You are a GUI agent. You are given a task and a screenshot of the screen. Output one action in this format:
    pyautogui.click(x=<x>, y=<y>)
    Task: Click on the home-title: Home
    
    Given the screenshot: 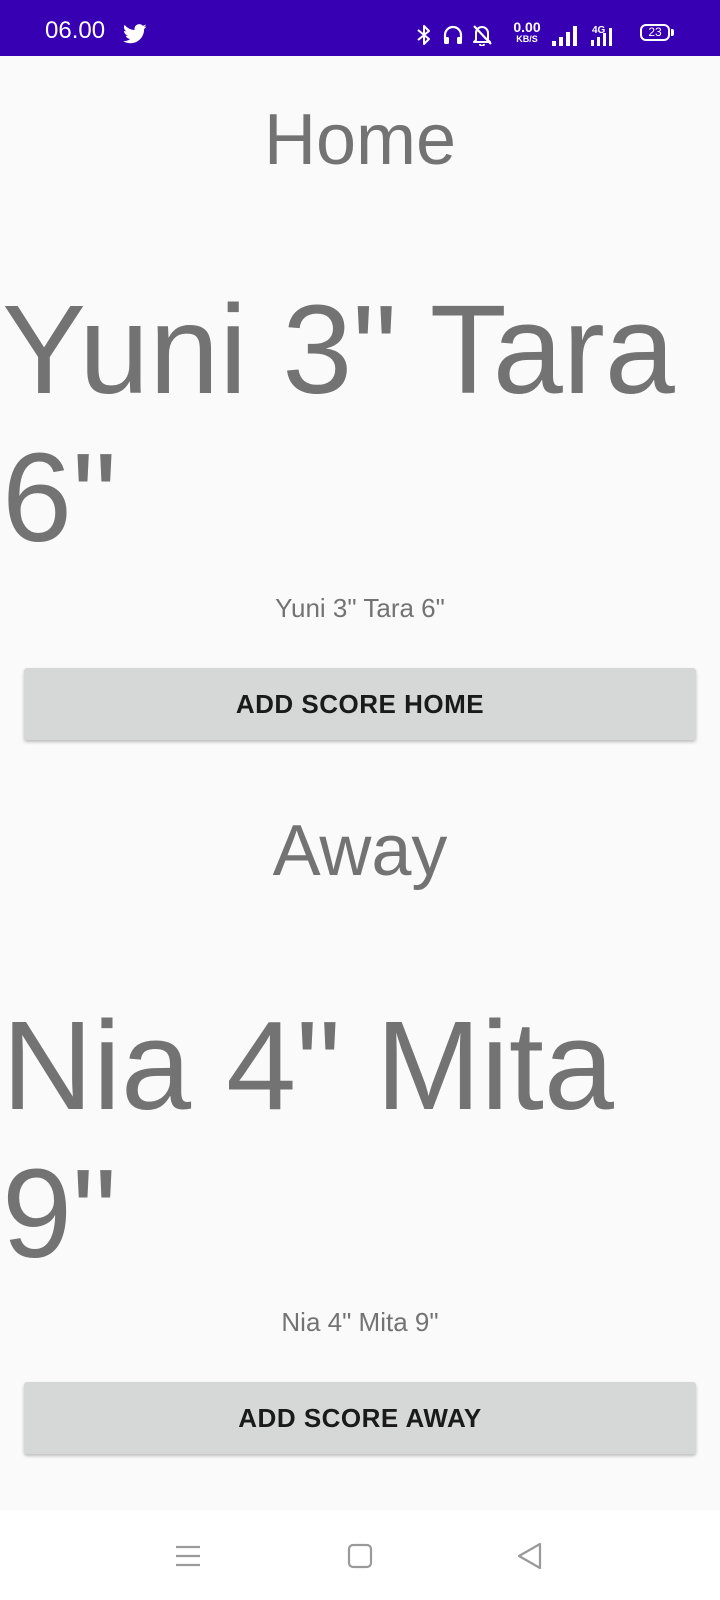 What is the action you would take?
    pyautogui.click(x=360, y=140)
    